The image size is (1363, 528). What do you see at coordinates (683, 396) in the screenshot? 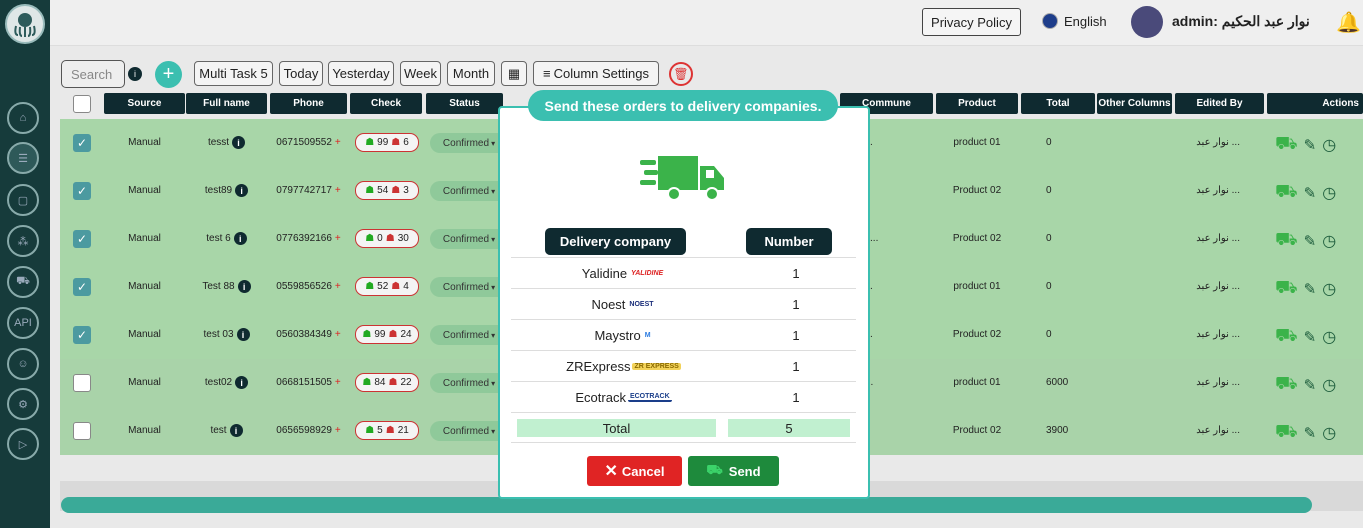
I see `company-row: Ecotrack ECOTRACK 1` at bounding box center [683, 396].